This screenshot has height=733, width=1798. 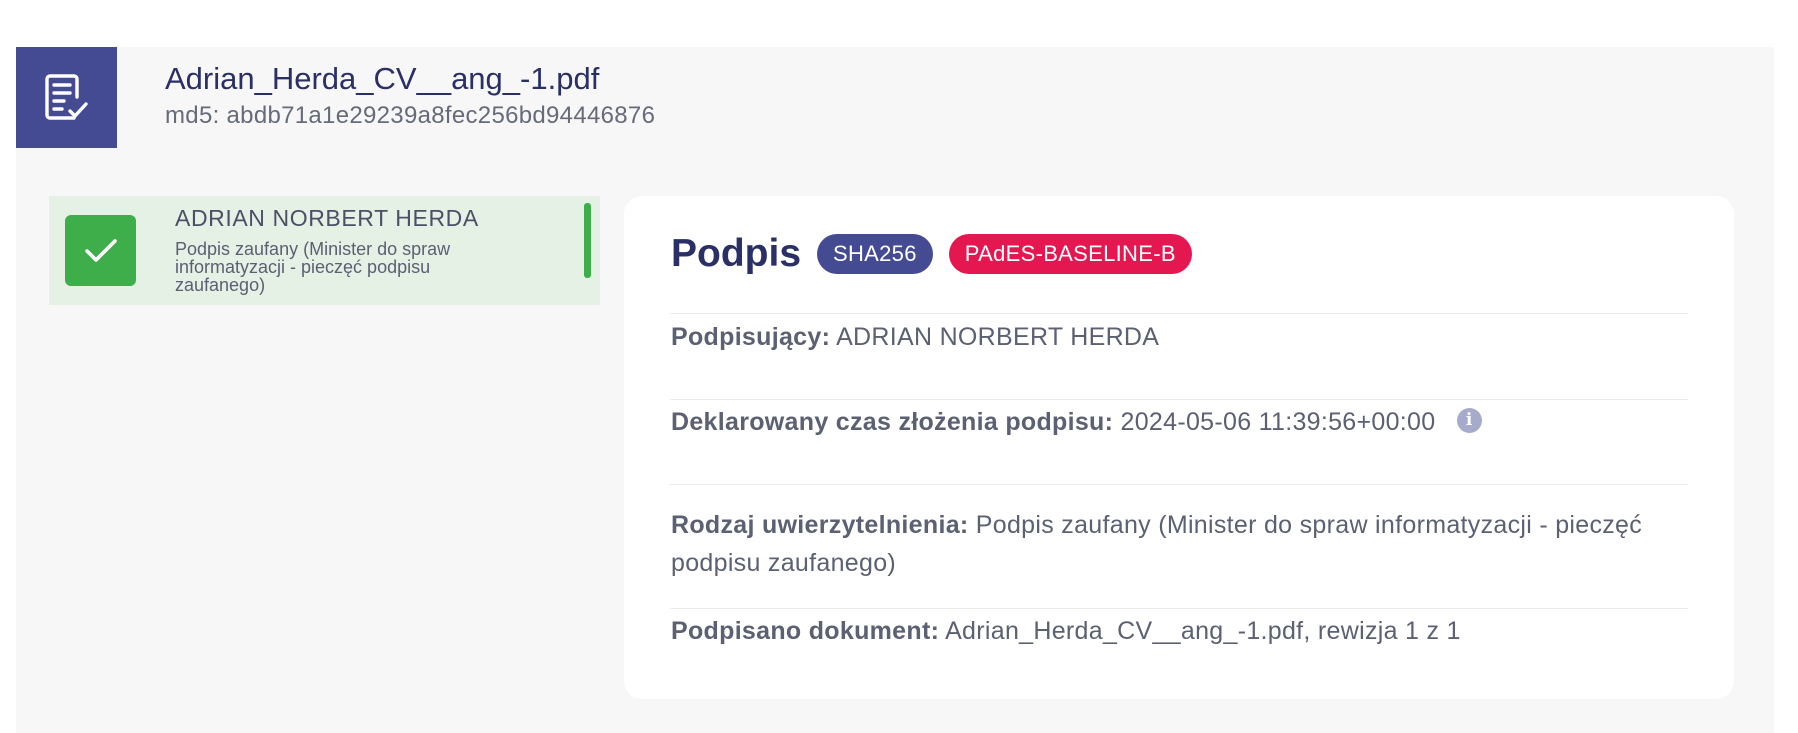 What do you see at coordinates (1070, 254) in the screenshot?
I see `signature-format-badge: PAdES-BASELINE-B` at bounding box center [1070, 254].